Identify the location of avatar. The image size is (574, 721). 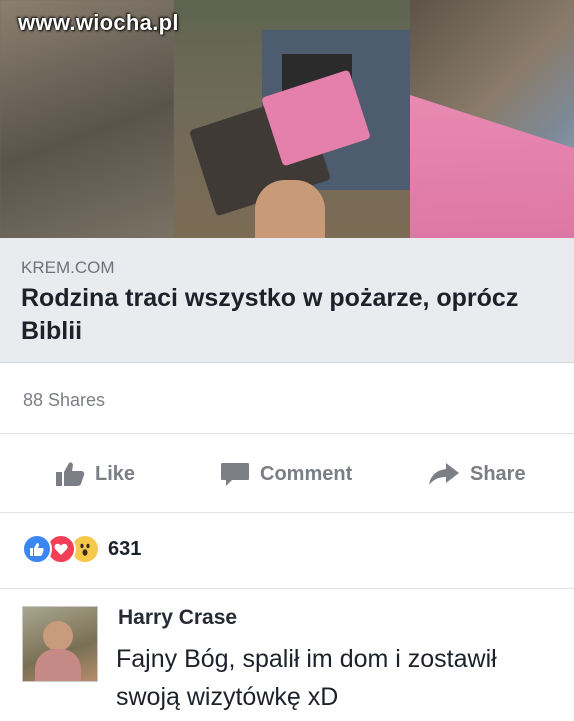
(60, 644).